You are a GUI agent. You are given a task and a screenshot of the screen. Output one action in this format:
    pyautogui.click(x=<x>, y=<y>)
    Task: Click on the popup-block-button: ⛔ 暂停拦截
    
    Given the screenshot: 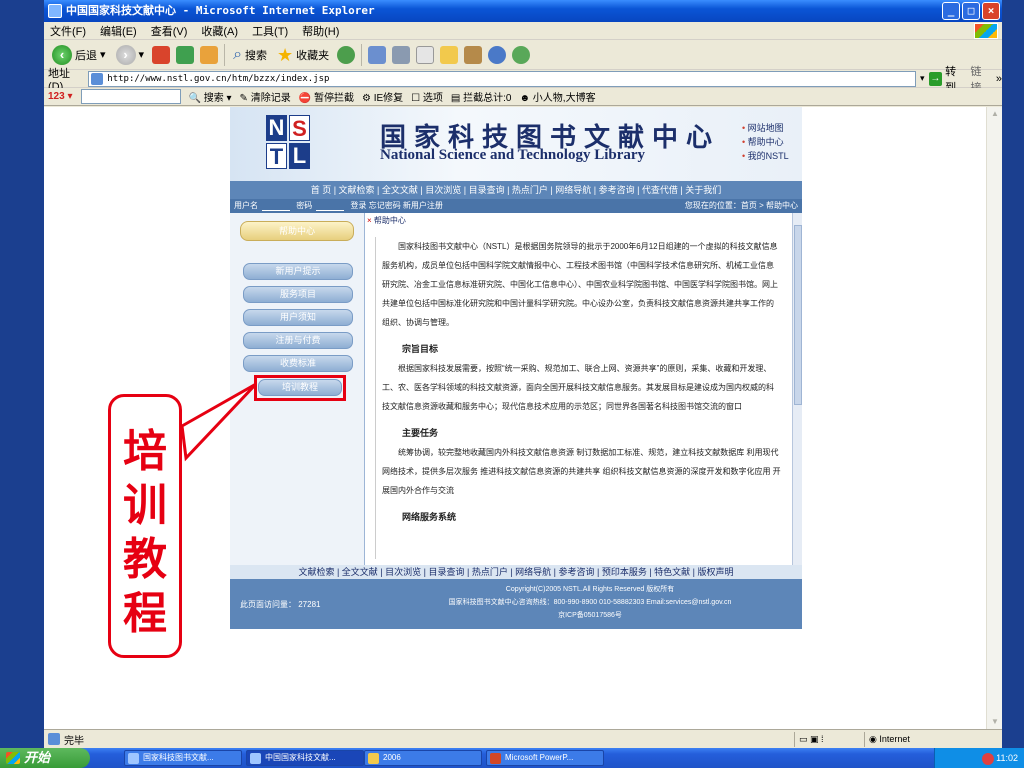 What is the action you would take?
    pyautogui.click(x=326, y=96)
    